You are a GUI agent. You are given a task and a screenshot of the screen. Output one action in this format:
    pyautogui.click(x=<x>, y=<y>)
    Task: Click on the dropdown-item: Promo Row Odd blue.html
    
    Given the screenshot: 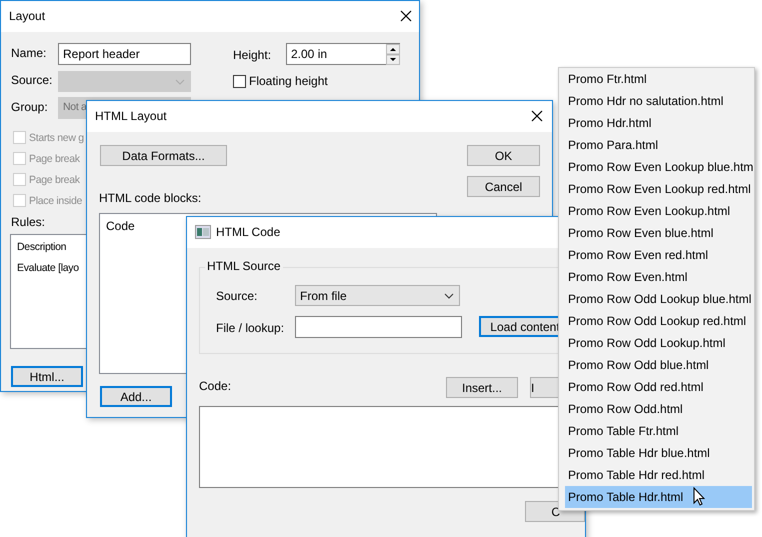 What is the action you would take?
    pyautogui.click(x=659, y=365)
    